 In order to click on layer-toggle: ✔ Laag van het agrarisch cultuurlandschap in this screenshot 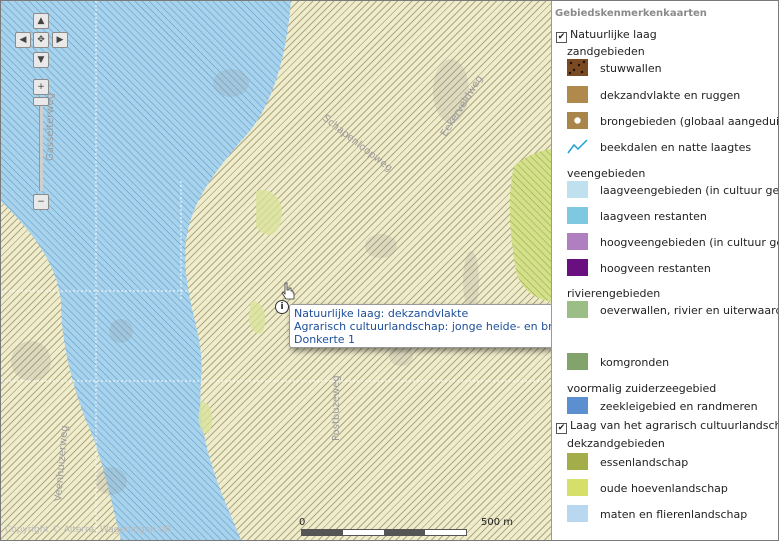, I will do `click(667, 426)`.